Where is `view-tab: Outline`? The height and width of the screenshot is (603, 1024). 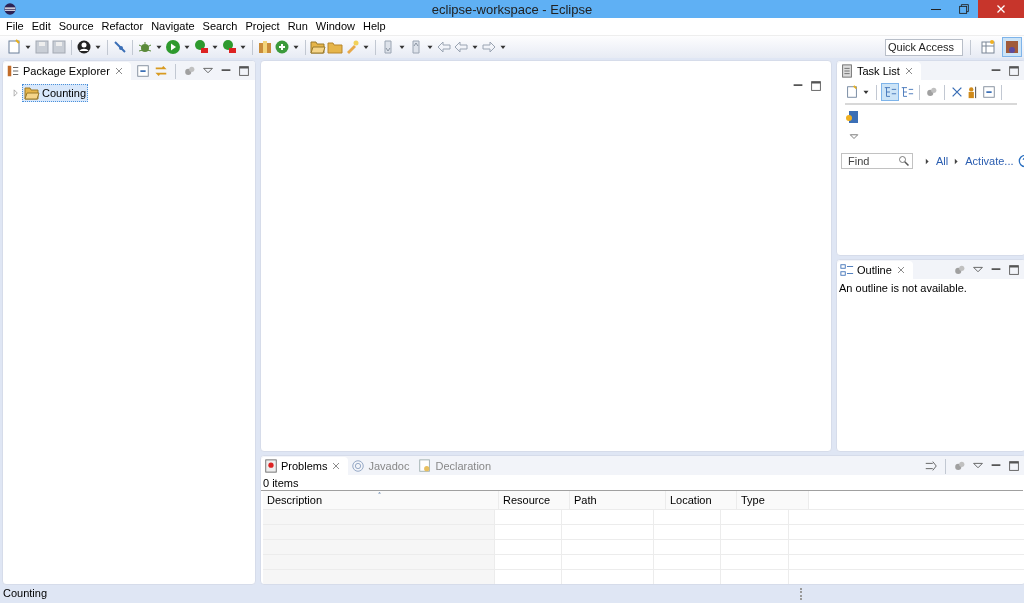
view-tab: Outline is located at coordinates (875, 270).